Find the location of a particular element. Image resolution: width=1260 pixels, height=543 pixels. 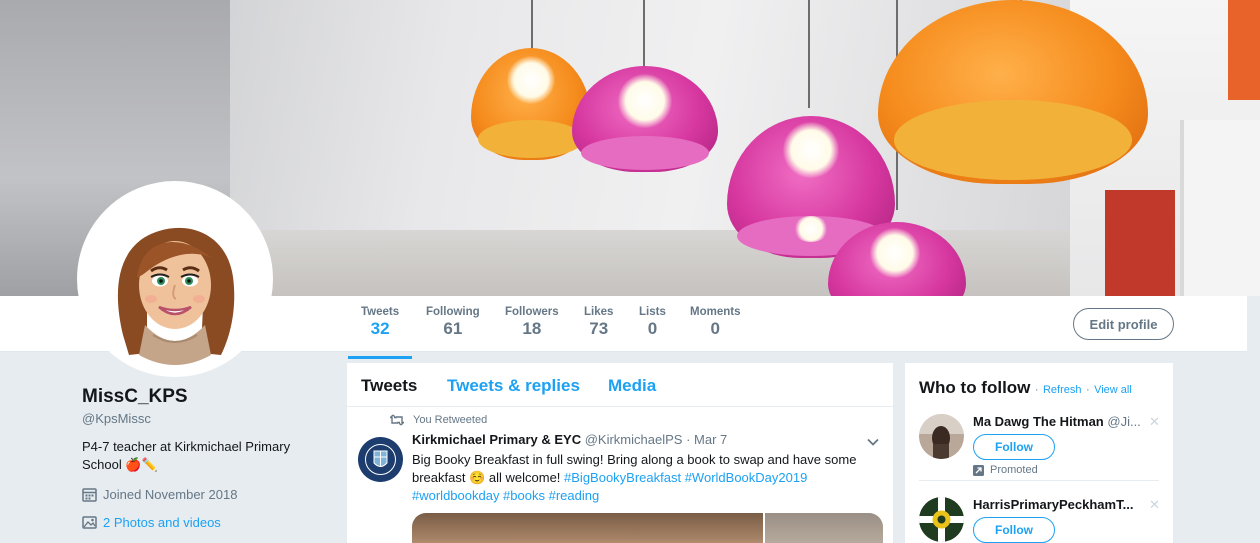

retweet-icon is located at coordinates (397, 420).